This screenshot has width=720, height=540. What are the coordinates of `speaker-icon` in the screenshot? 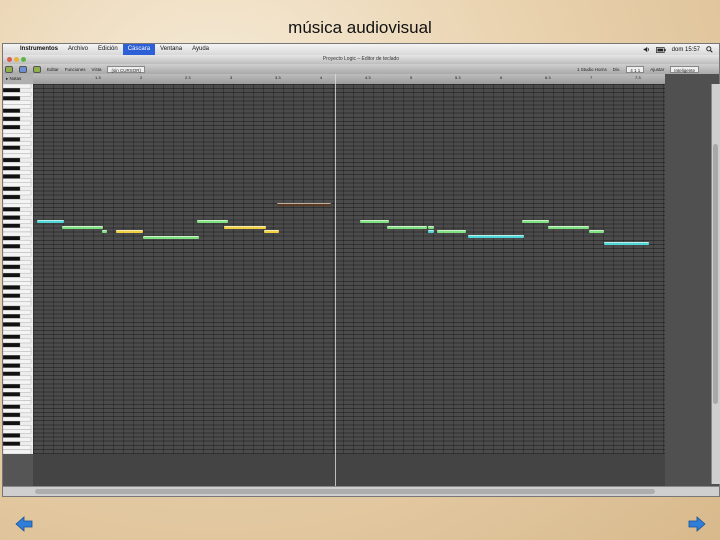 It's located at (646, 49).